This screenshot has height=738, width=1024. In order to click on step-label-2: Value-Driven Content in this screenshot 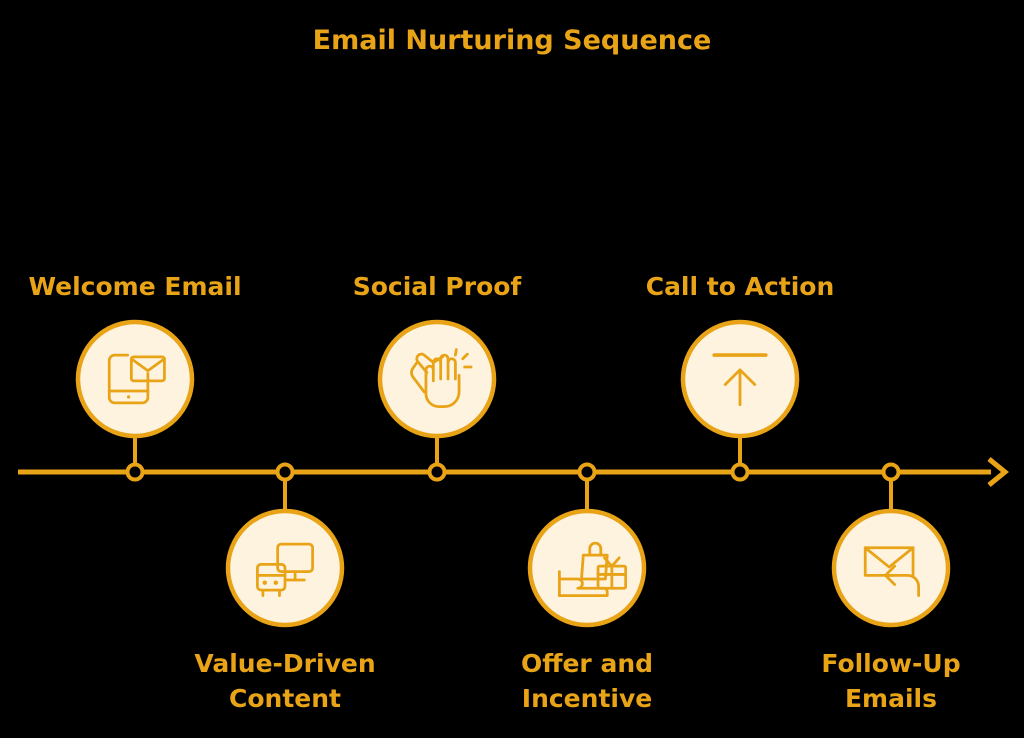, I will do `click(284, 681)`.